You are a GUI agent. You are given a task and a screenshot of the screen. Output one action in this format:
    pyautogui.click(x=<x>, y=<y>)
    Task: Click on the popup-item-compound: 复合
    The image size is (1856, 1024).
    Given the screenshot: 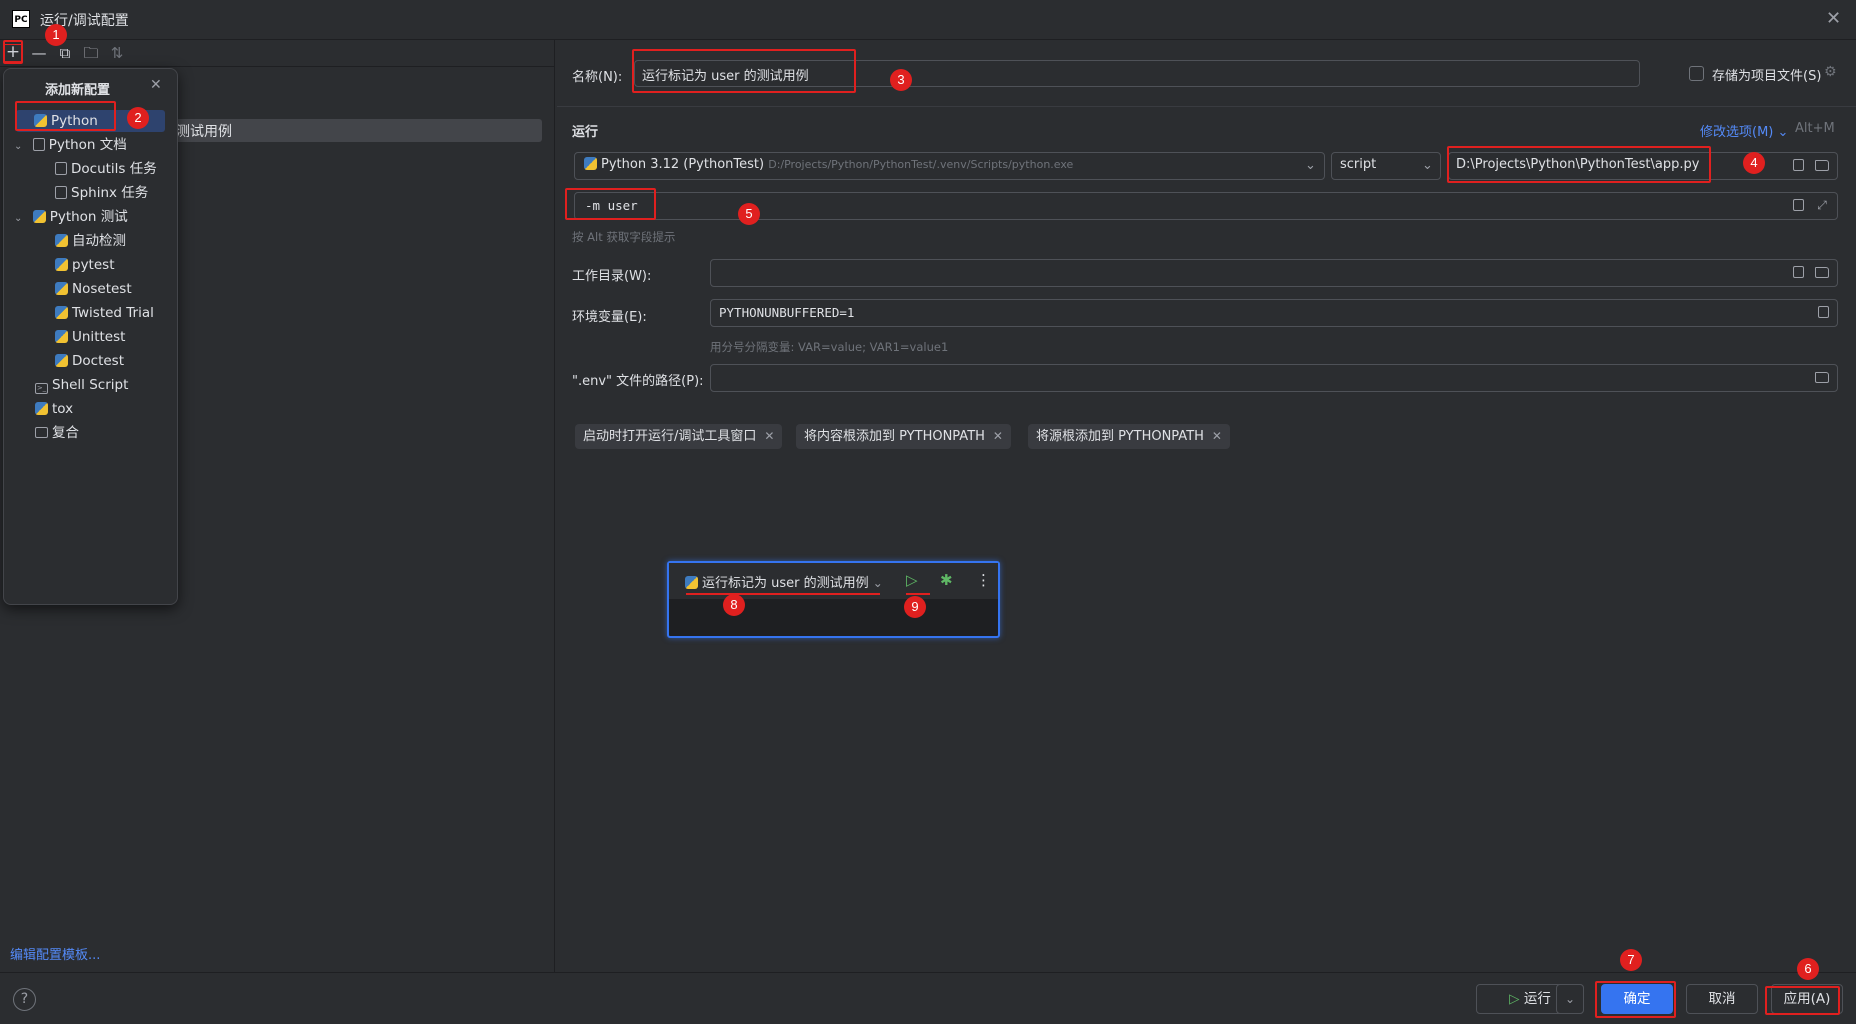 What is the action you would take?
    pyautogui.click(x=57, y=433)
    